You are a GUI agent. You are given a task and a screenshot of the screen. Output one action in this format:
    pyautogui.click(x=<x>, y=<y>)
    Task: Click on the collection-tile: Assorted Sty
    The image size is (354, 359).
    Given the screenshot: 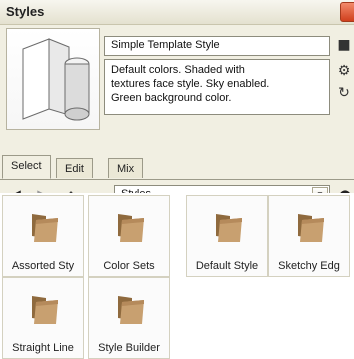 What is the action you would take?
    pyautogui.click(x=43, y=236)
    